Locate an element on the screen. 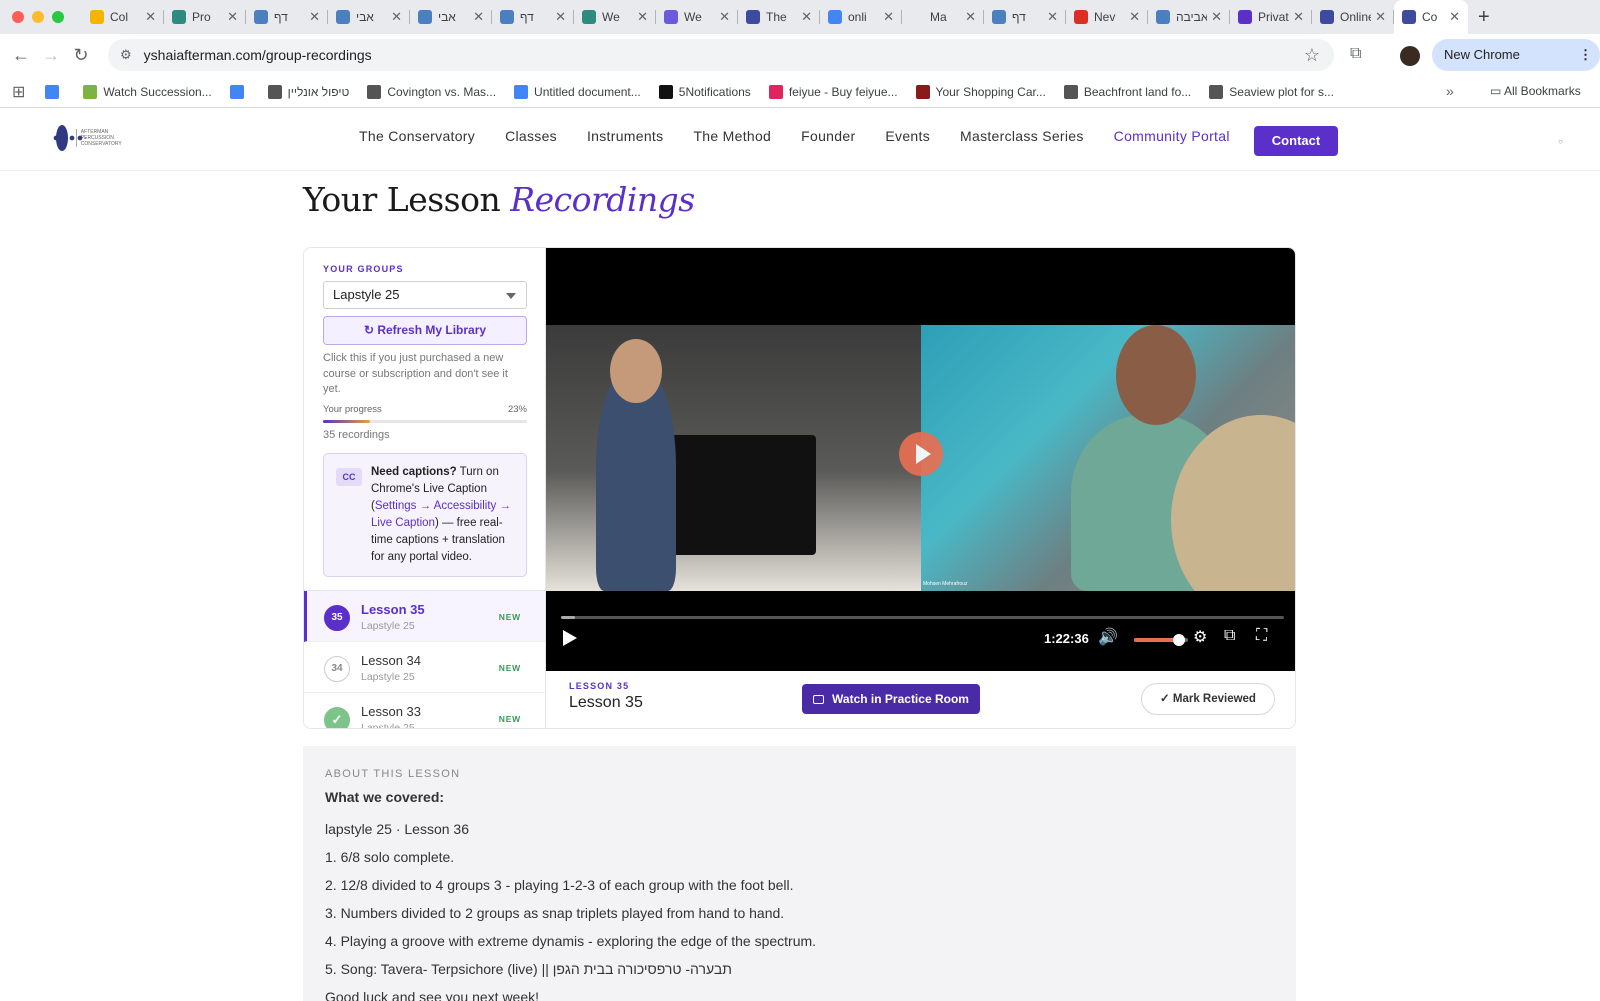 The width and height of the screenshot is (1600, 1001). play-icon is located at coordinates (570, 638).